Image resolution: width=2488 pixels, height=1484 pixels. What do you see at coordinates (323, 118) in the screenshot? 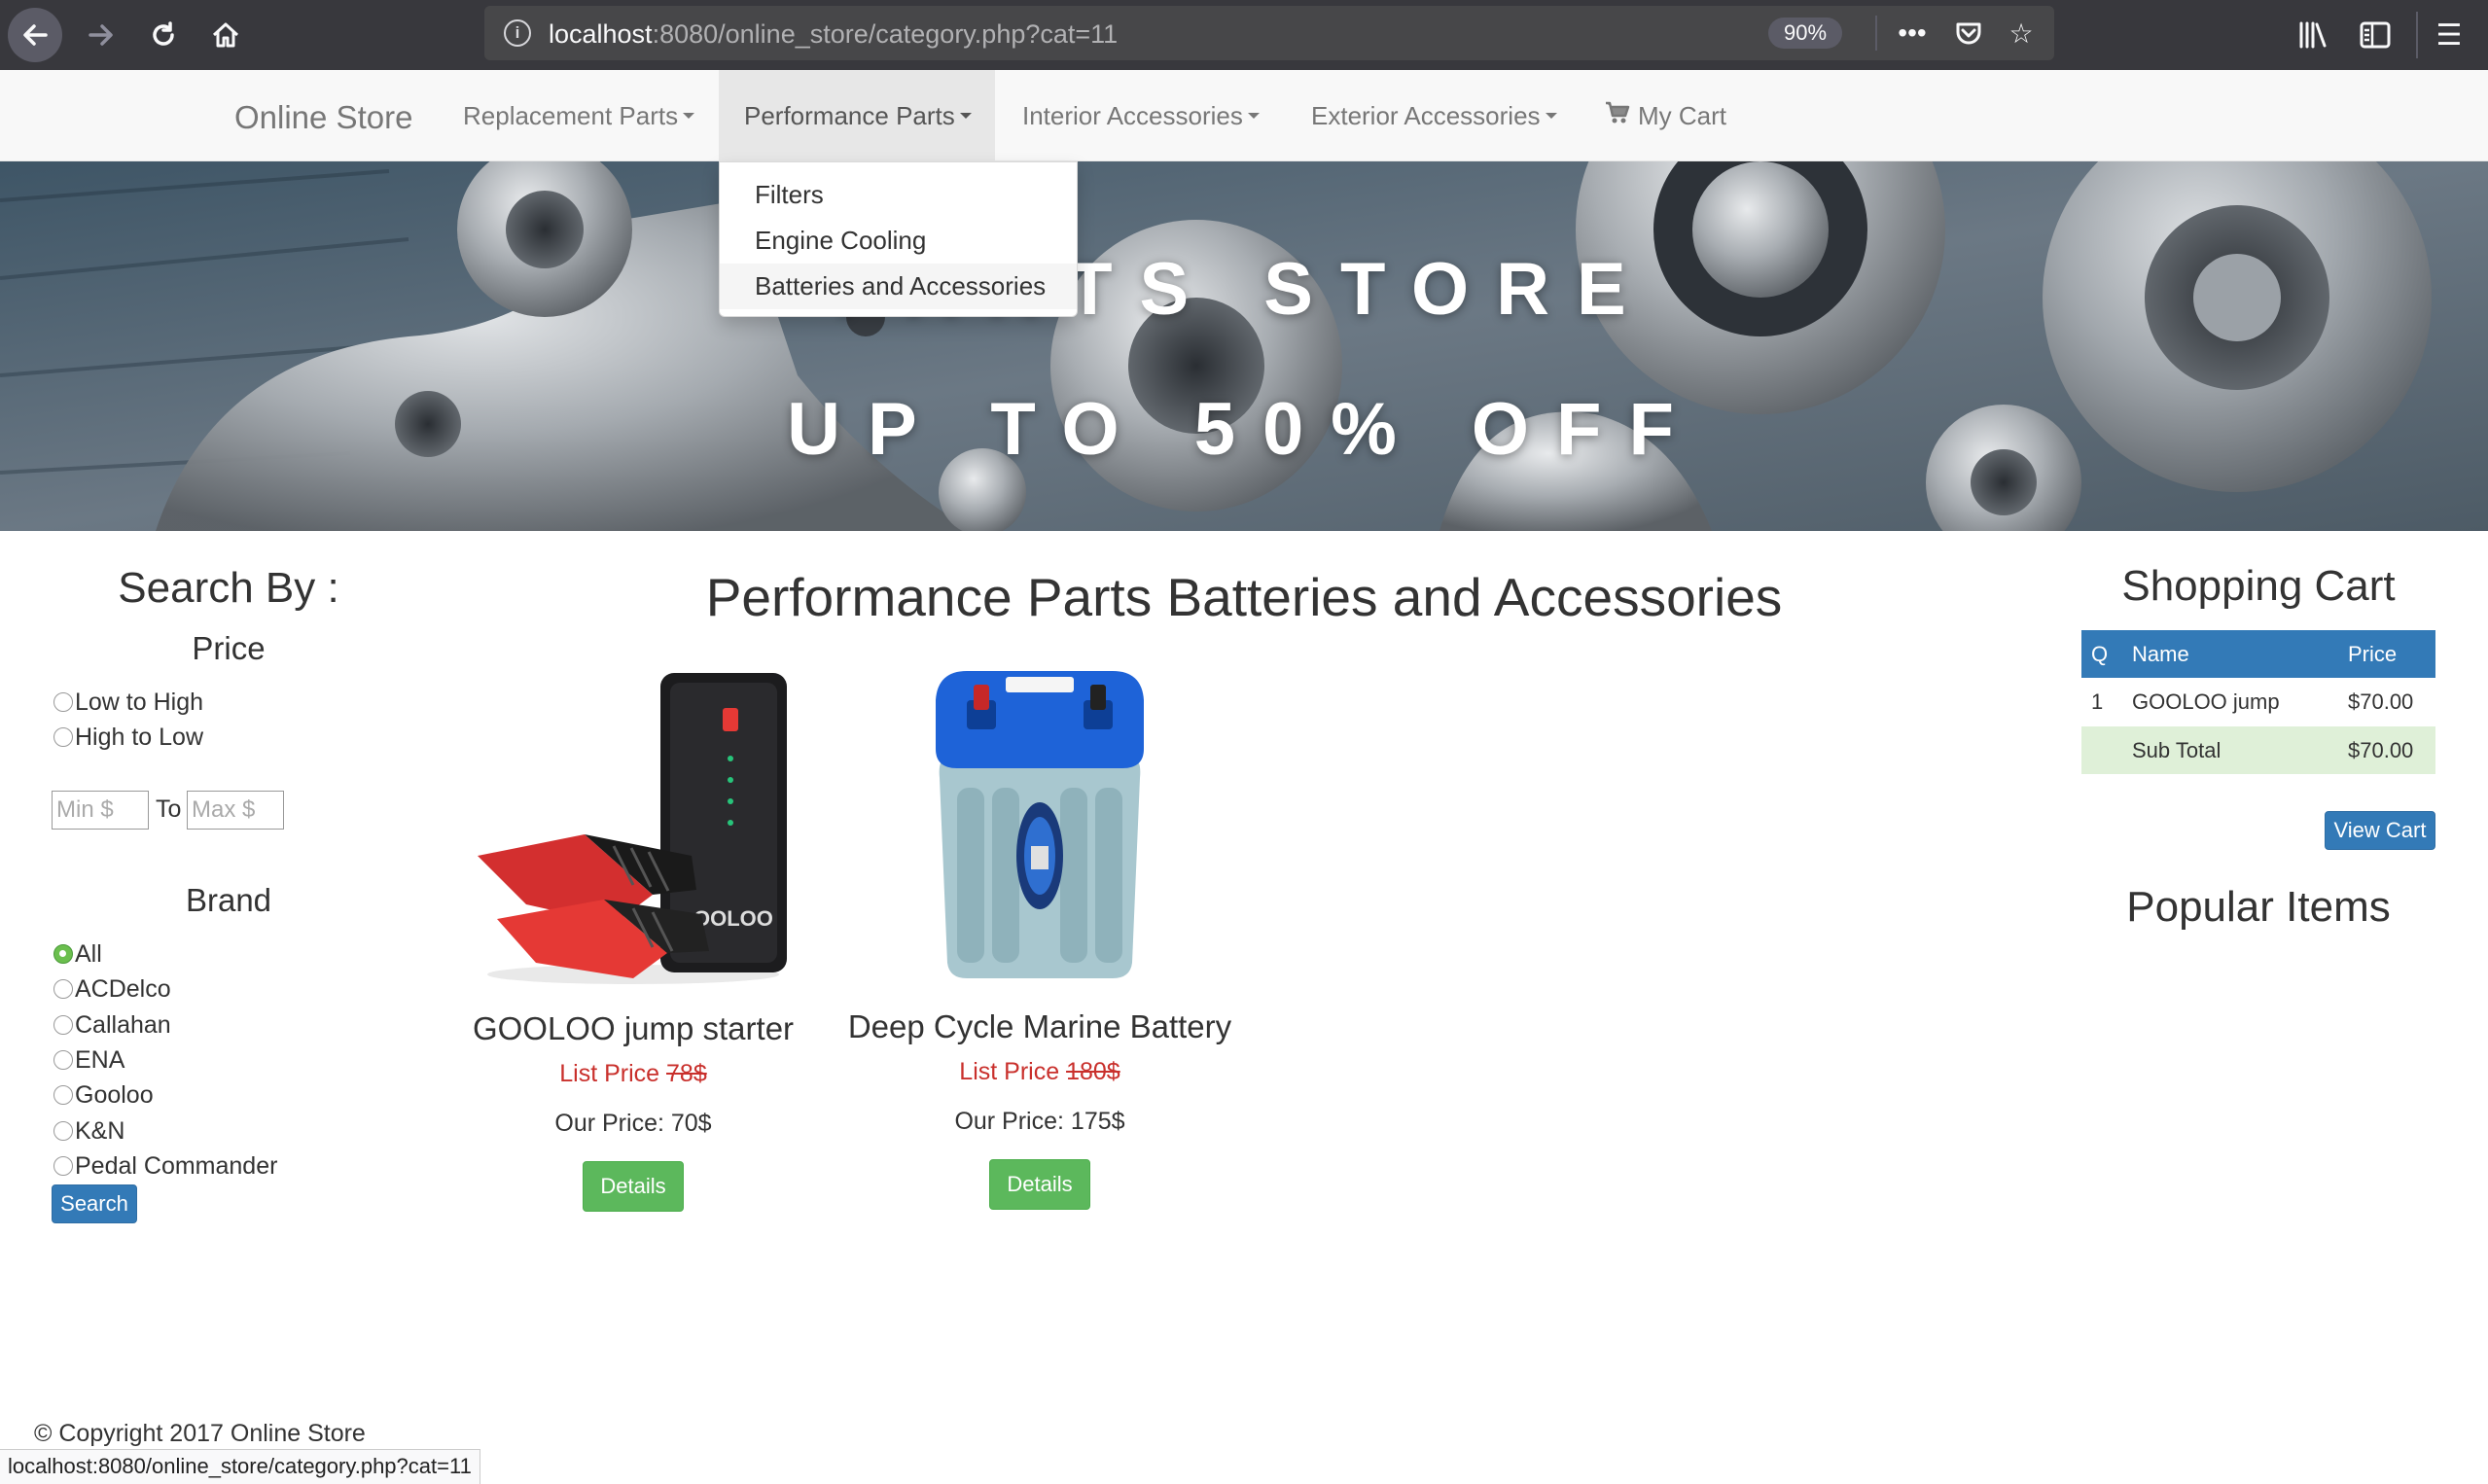
I see `brand-link: Online Store` at bounding box center [323, 118].